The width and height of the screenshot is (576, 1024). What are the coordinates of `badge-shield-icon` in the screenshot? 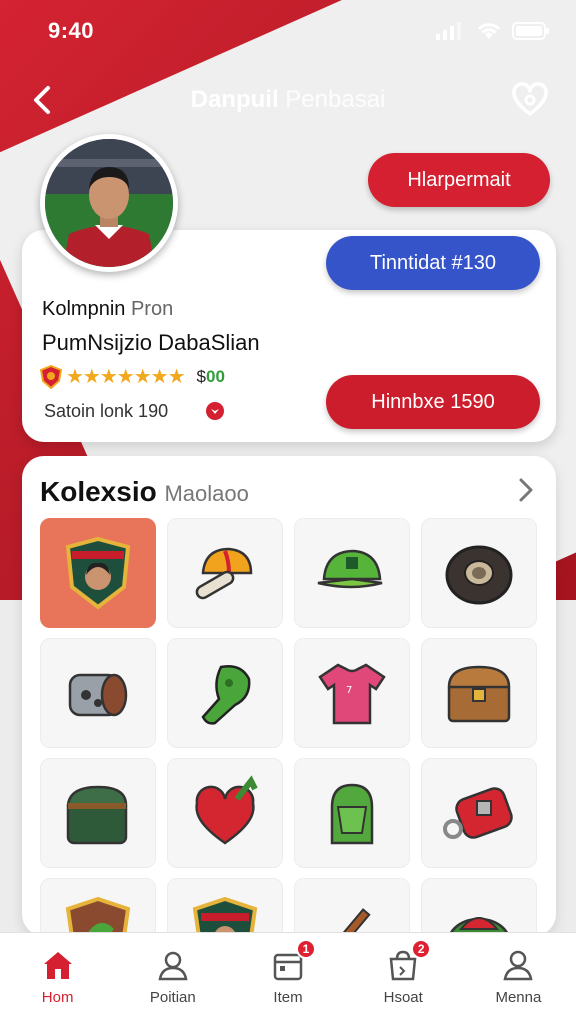 It's located at (98, 573).